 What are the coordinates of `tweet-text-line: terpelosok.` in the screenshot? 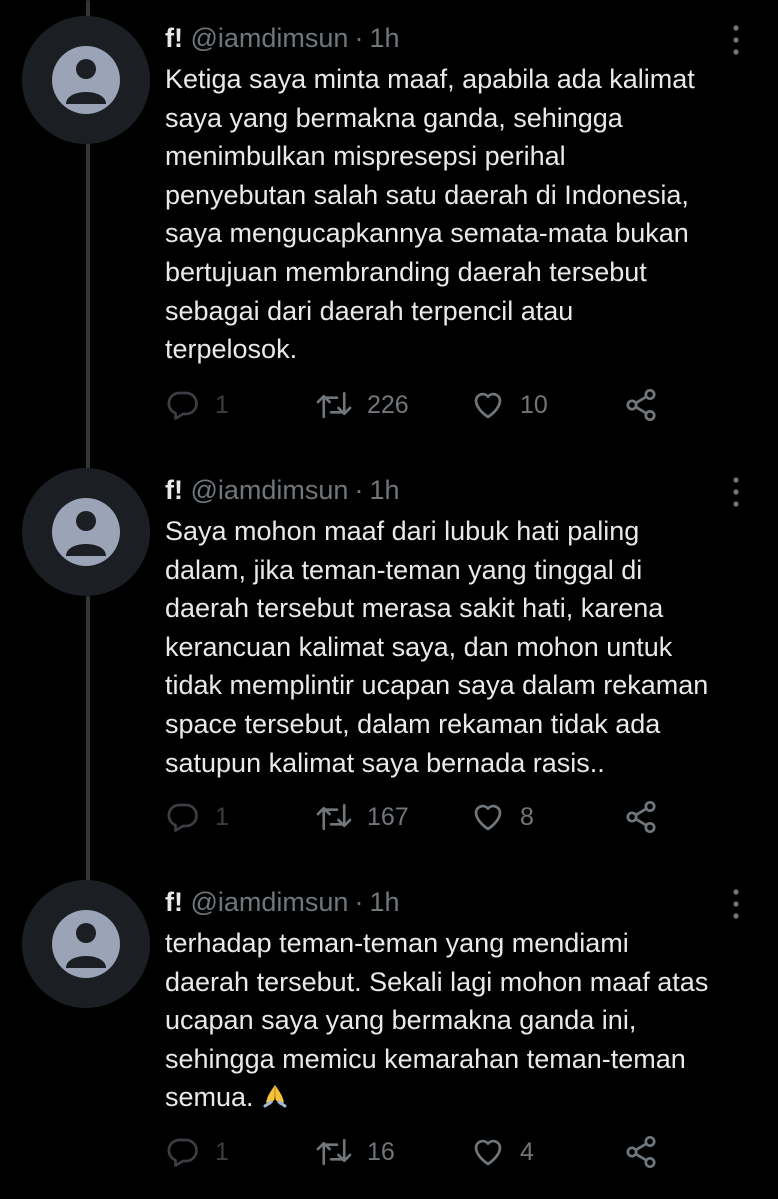 It's located at (231, 349).